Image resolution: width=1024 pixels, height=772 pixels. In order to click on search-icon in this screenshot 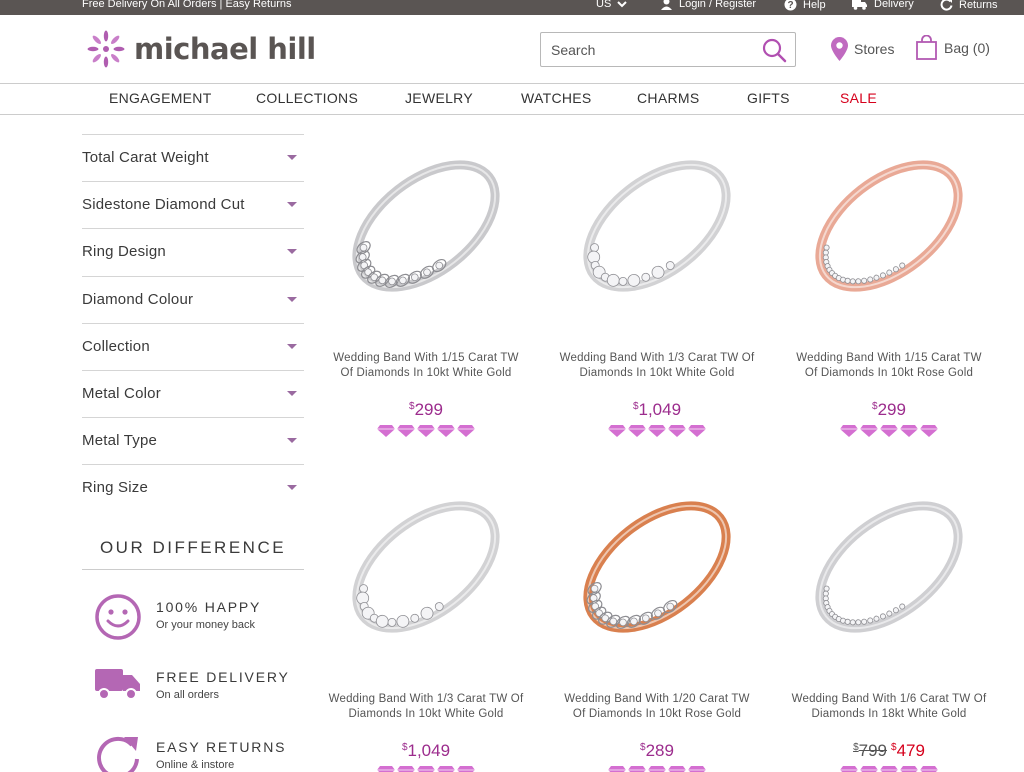, I will do `click(774, 50)`.